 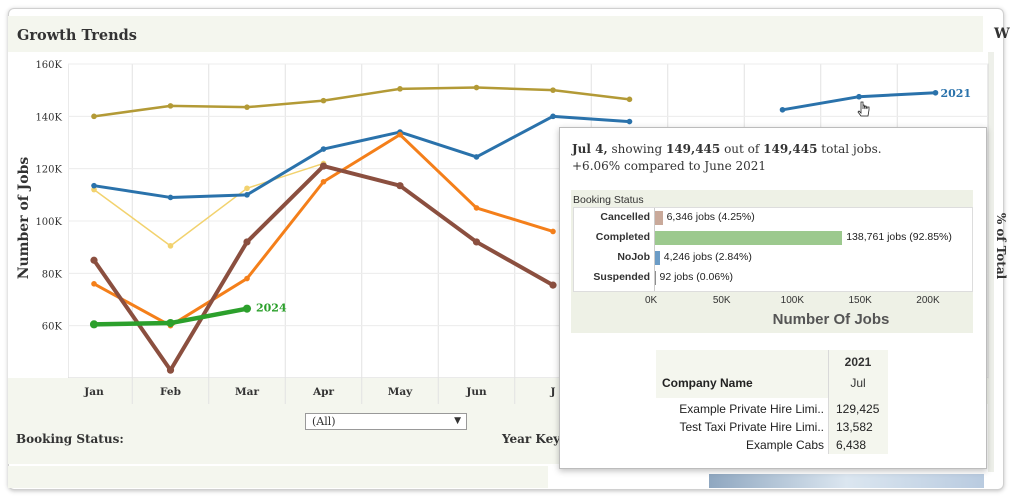 I want to click on y-tick-label: 80K, so click(x=52, y=274).